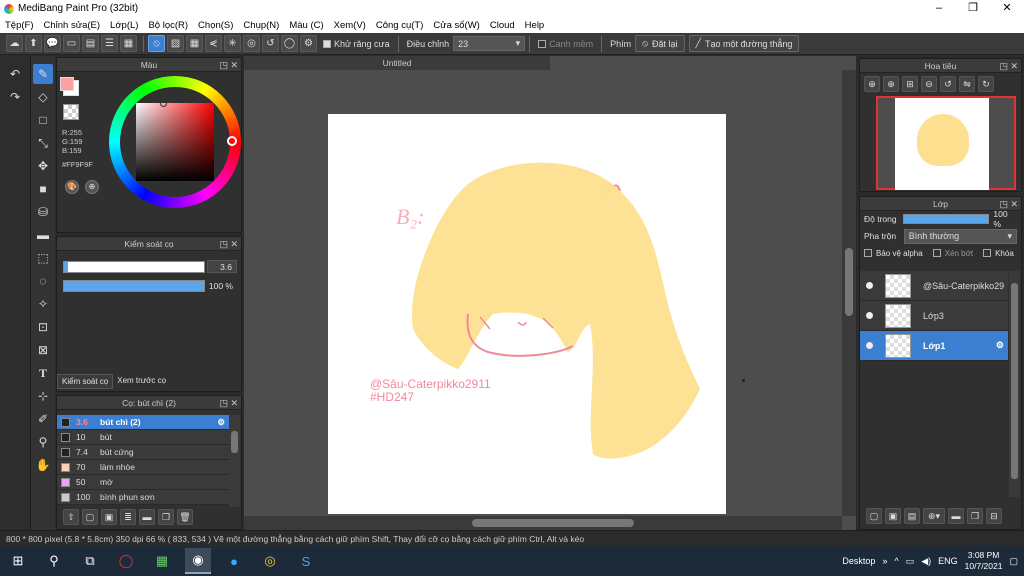  Describe the element at coordinates (356, 44) in the screenshot. I see `antialias-toggle: Khử răng cưa` at that location.